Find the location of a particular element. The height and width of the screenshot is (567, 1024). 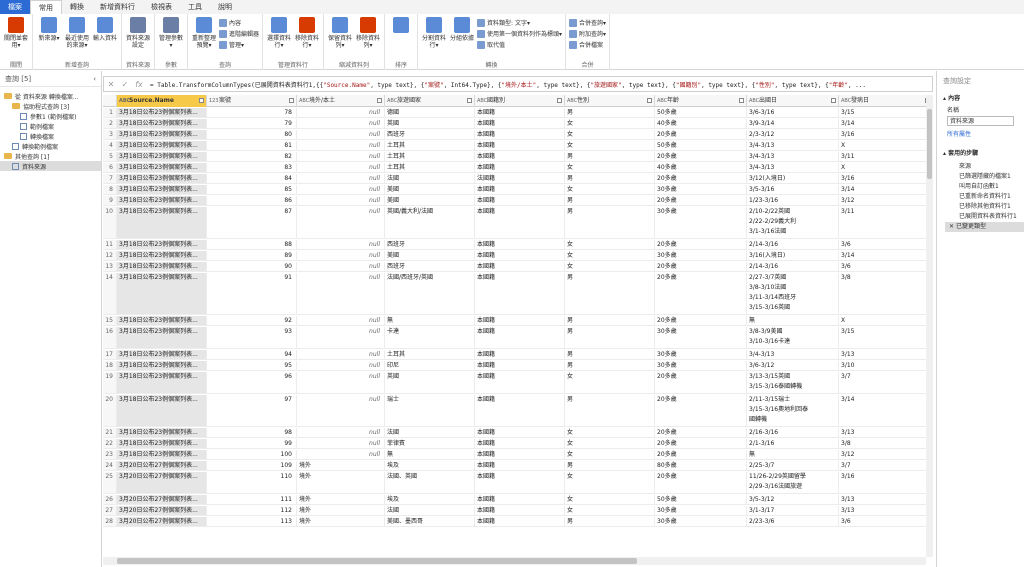

tab-6: 說明 is located at coordinates (225, 7).